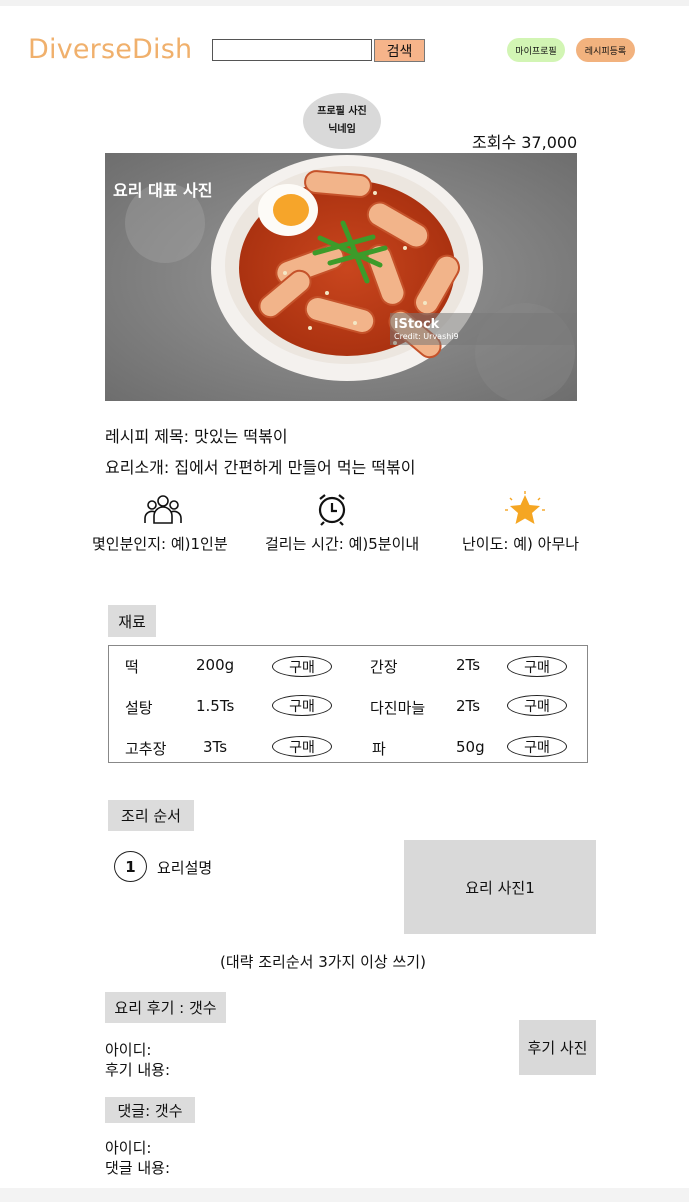 The image size is (689, 1202). I want to click on ingredient-name: 파, so click(379, 749).